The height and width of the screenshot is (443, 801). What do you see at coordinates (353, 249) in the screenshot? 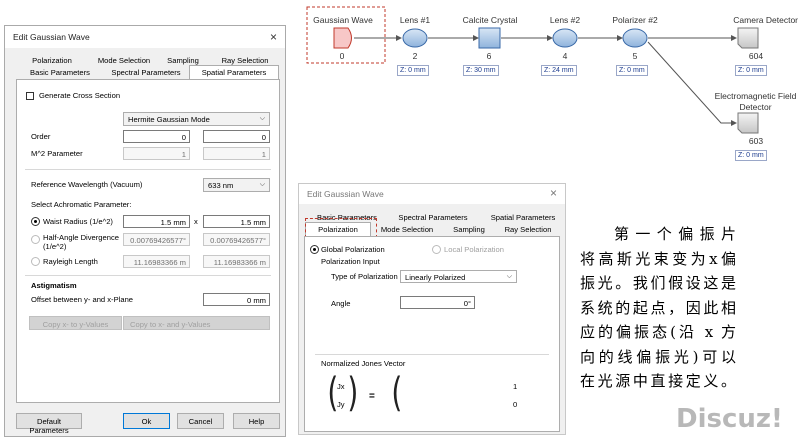
I see `global-polarization-label: Global Polarization` at bounding box center [353, 249].